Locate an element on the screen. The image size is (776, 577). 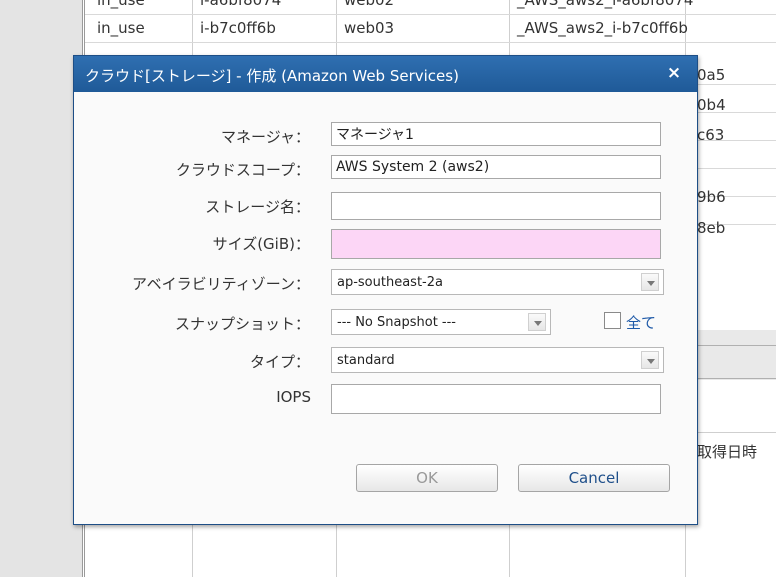
cell-fragment: 0a5 is located at coordinates (711, 75).